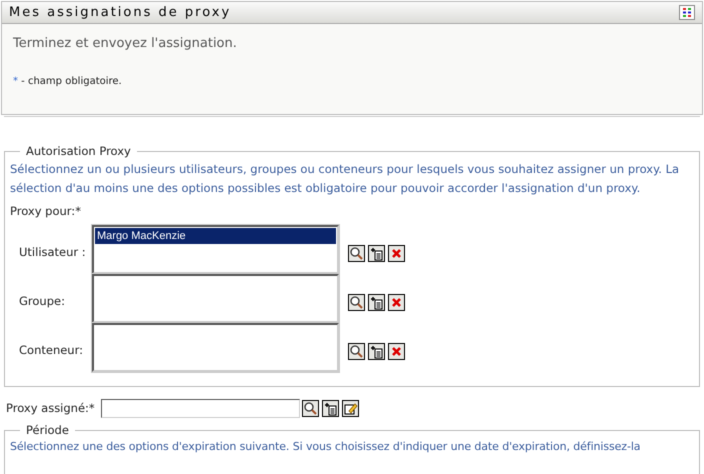 This screenshot has height=474, width=704. What do you see at coordinates (687, 12) in the screenshot?
I see `grid-icon` at bounding box center [687, 12].